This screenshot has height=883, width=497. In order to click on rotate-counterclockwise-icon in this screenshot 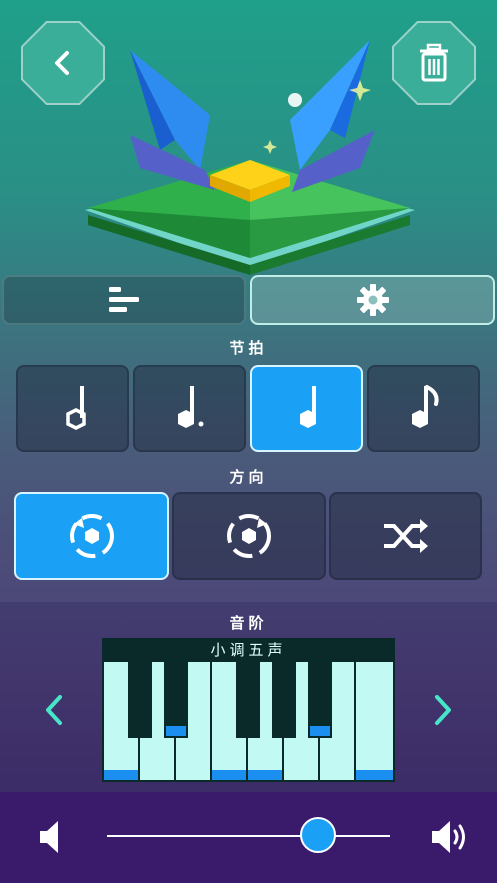, I will do `click(249, 536)`.